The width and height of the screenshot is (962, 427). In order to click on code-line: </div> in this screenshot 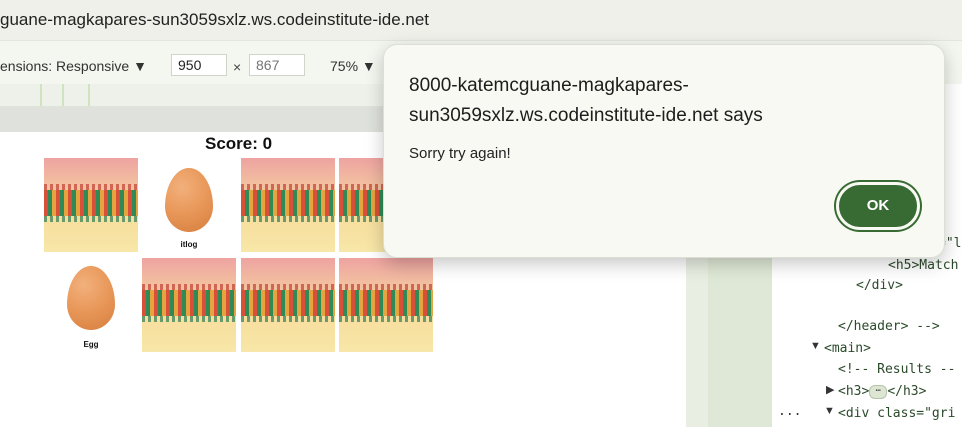, I will do `click(879, 285)`.